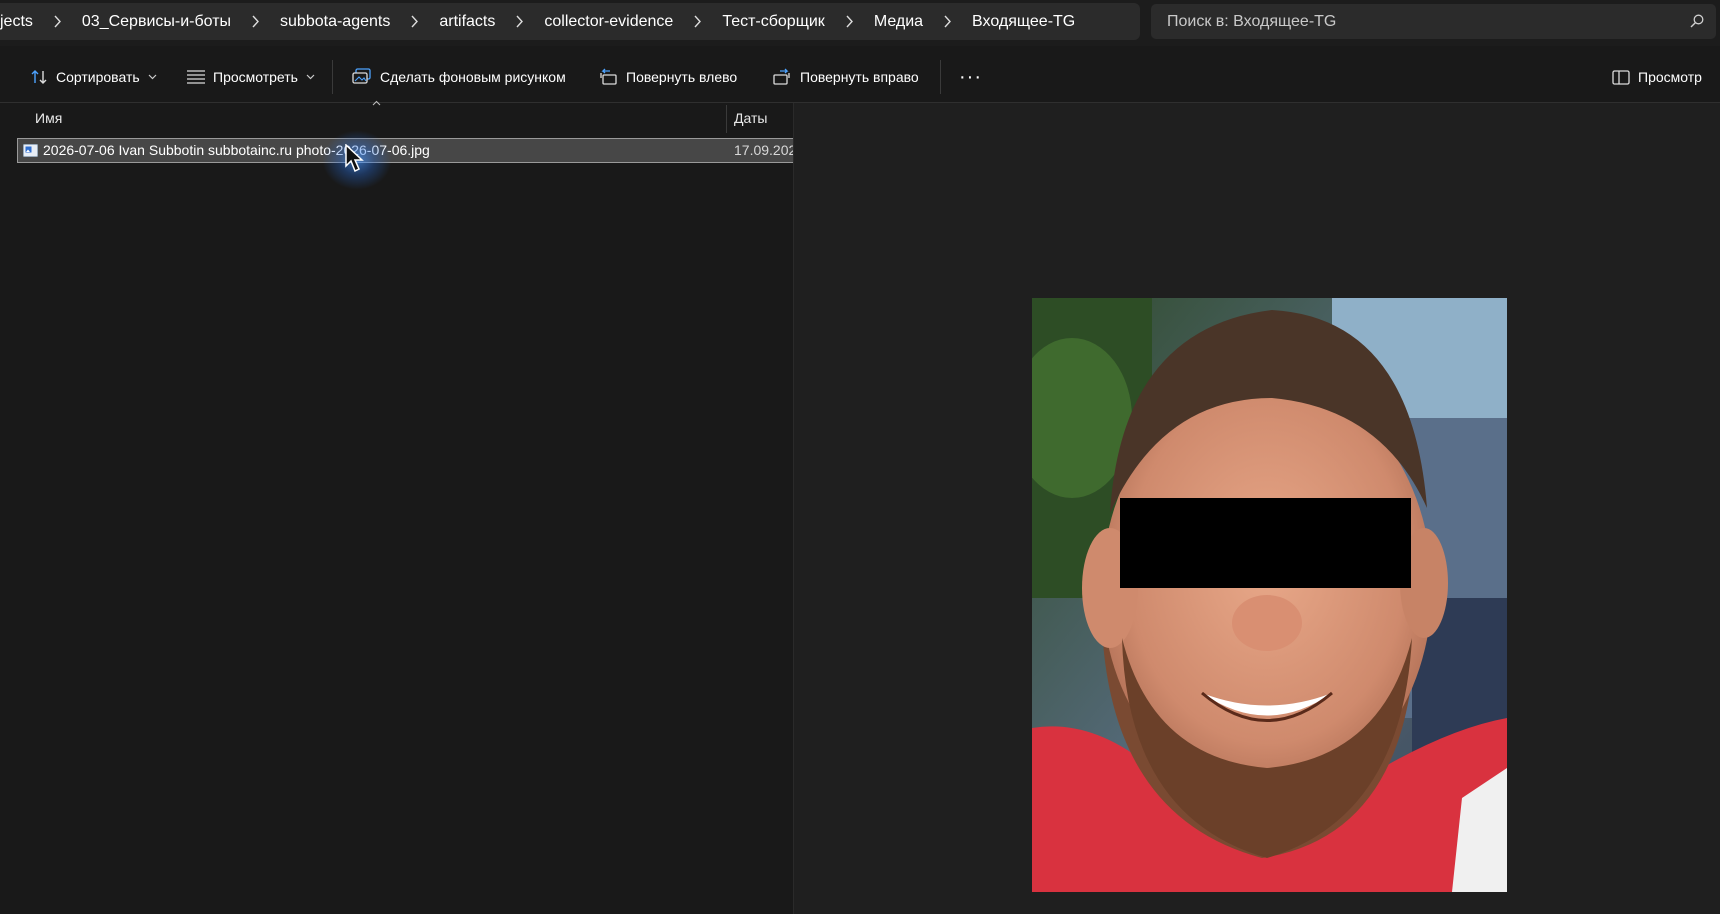 The height and width of the screenshot is (914, 1720). I want to click on sort-label: Сортировать, so click(98, 77).